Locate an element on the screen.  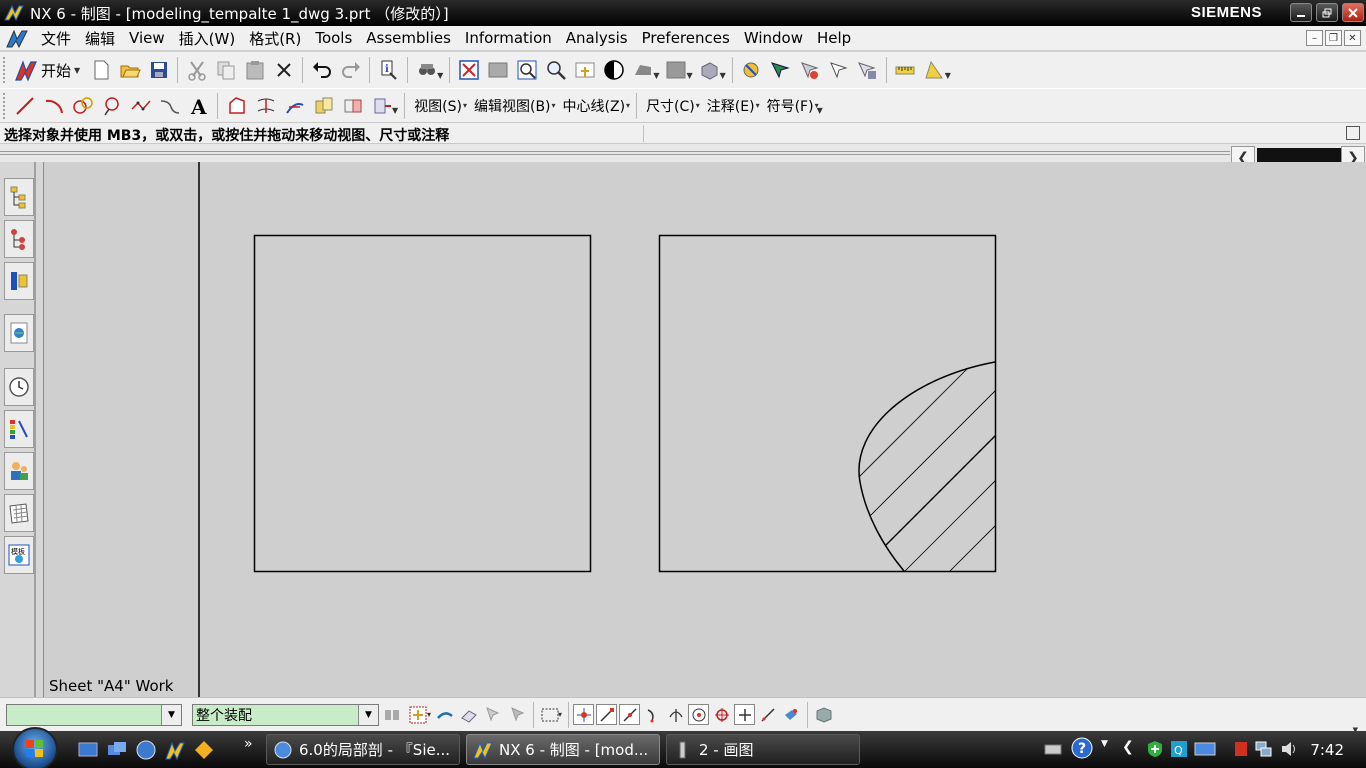
menu-preferences: Preferences is located at coordinates (686, 38).